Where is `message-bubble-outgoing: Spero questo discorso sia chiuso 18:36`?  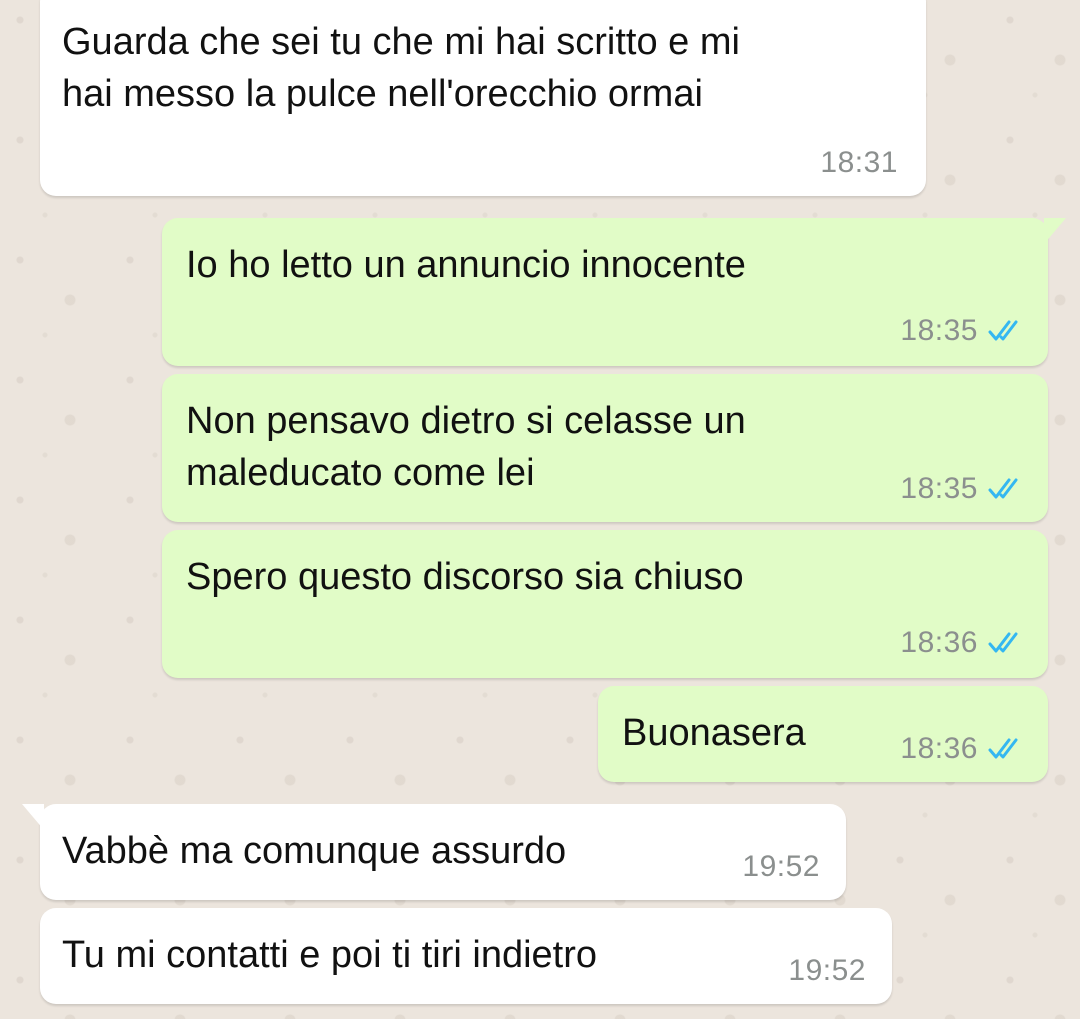 message-bubble-outgoing: Spero questo discorso sia chiuso 18:36 is located at coordinates (605, 604).